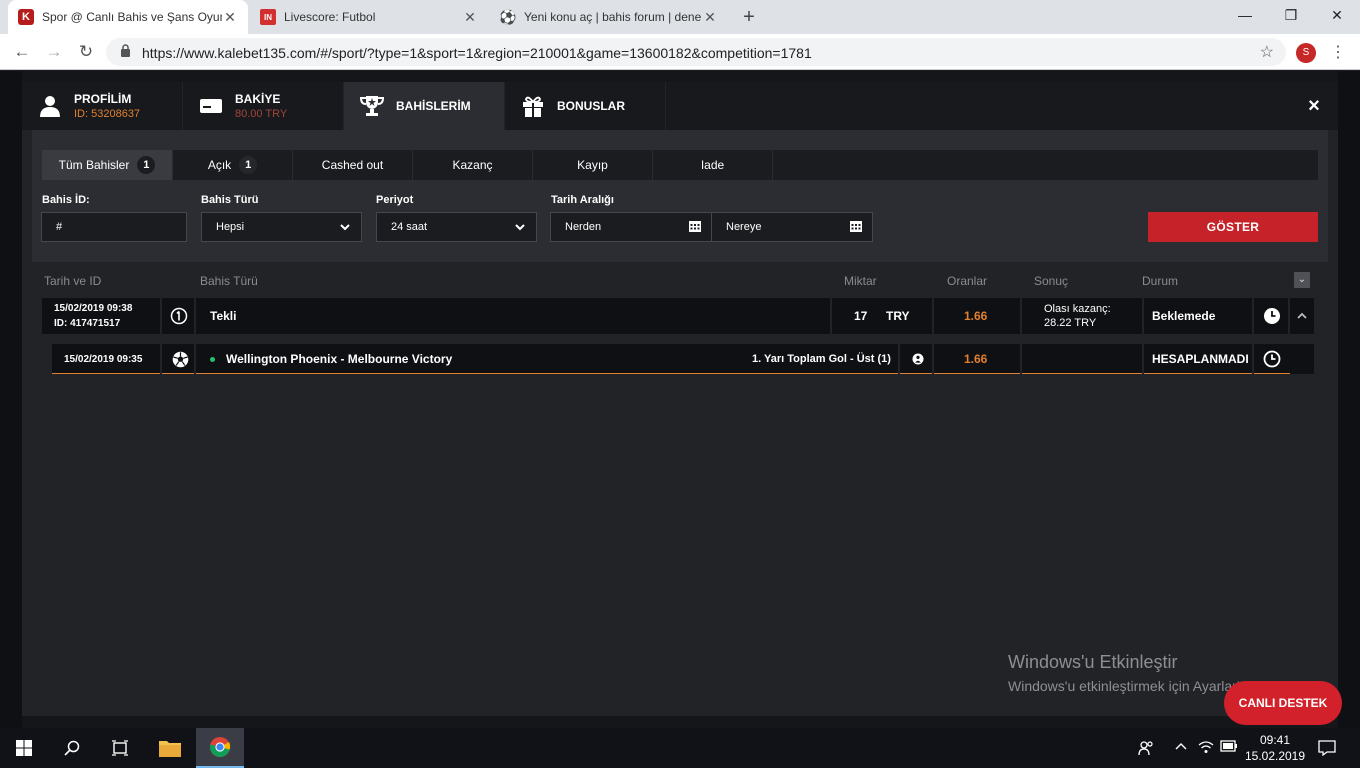 The width and height of the screenshot is (1360, 768). I want to click on filter-tab-all: Tüm Bahisler 1, so click(107, 165).